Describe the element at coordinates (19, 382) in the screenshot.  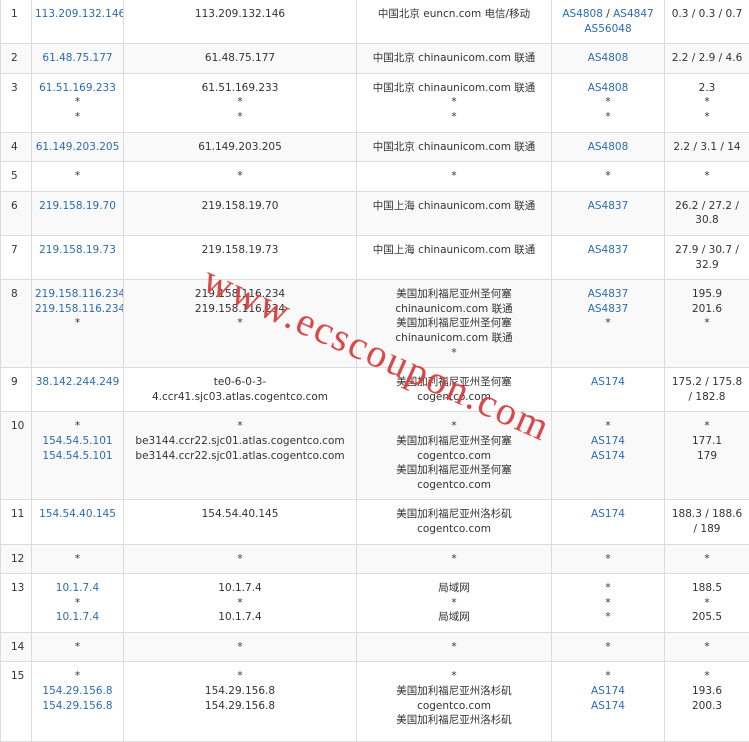
I see `hop-number: 9` at that location.